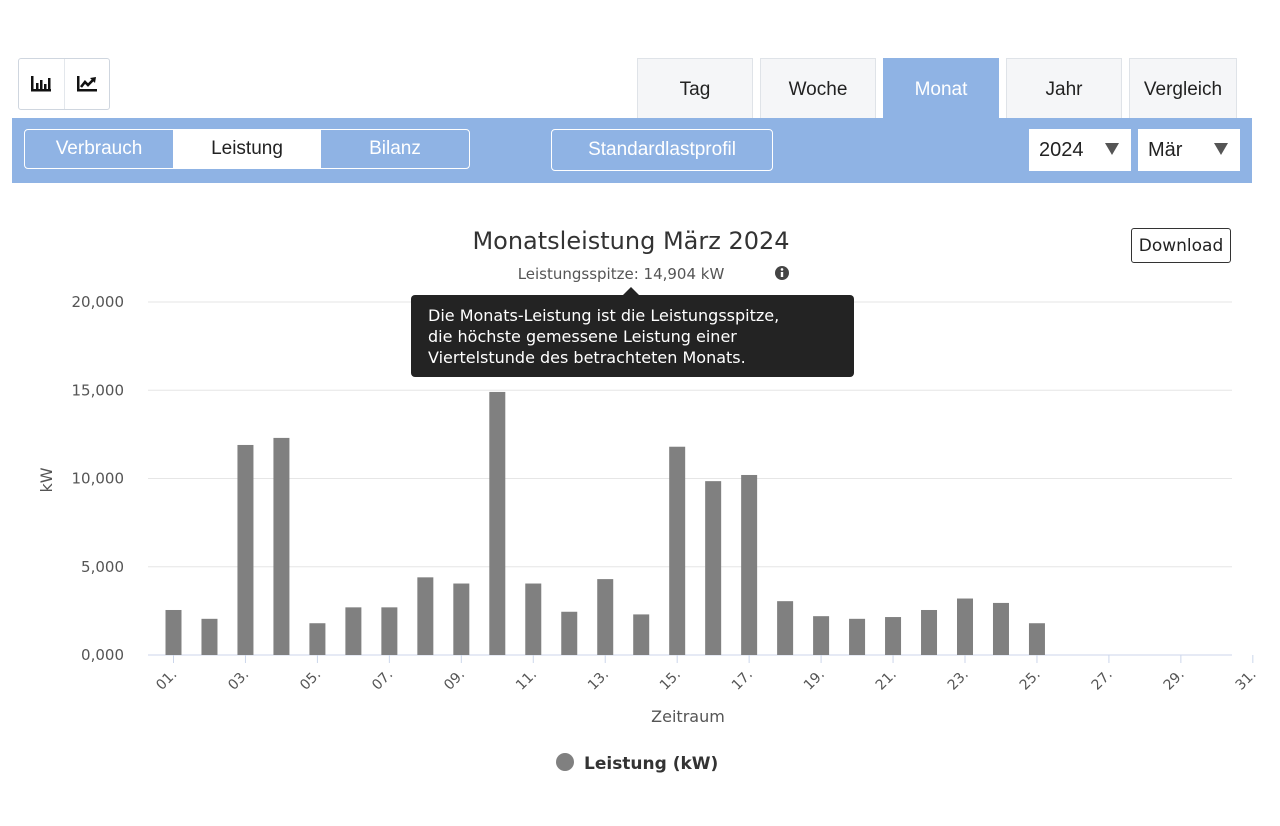 The image size is (1280, 826). I want to click on chart-subtitle: Leistungsspitze: 14,904 kW, so click(621, 274).